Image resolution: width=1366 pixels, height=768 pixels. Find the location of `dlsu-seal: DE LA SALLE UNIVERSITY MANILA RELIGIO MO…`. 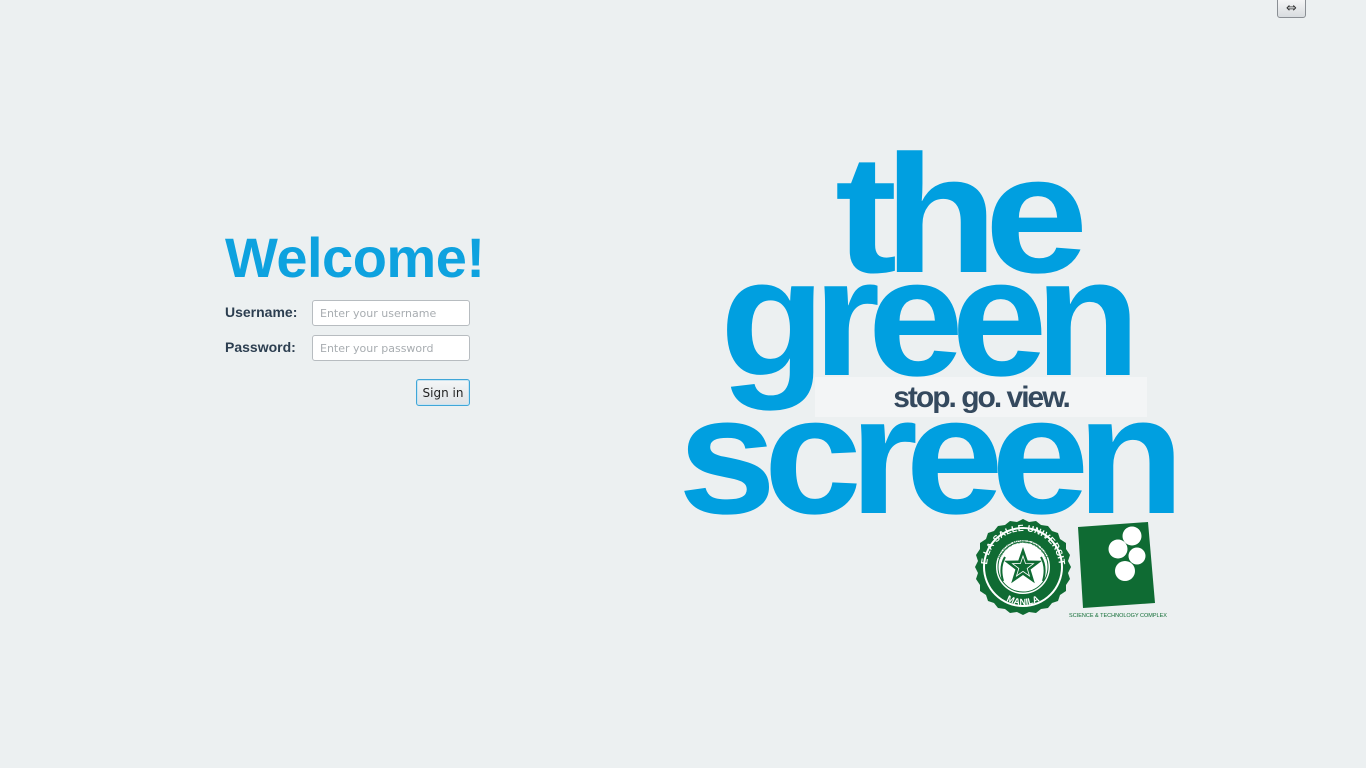

dlsu-seal: DE LA SALLE UNIVERSITY MANILA RELIGIO MO… is located at coordinates (1023, 567).